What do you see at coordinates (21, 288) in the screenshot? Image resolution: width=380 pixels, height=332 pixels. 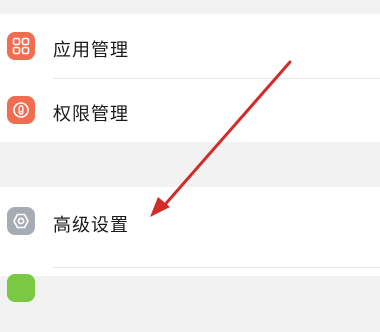 I see `green-icon` at bounding box center [21, 288].